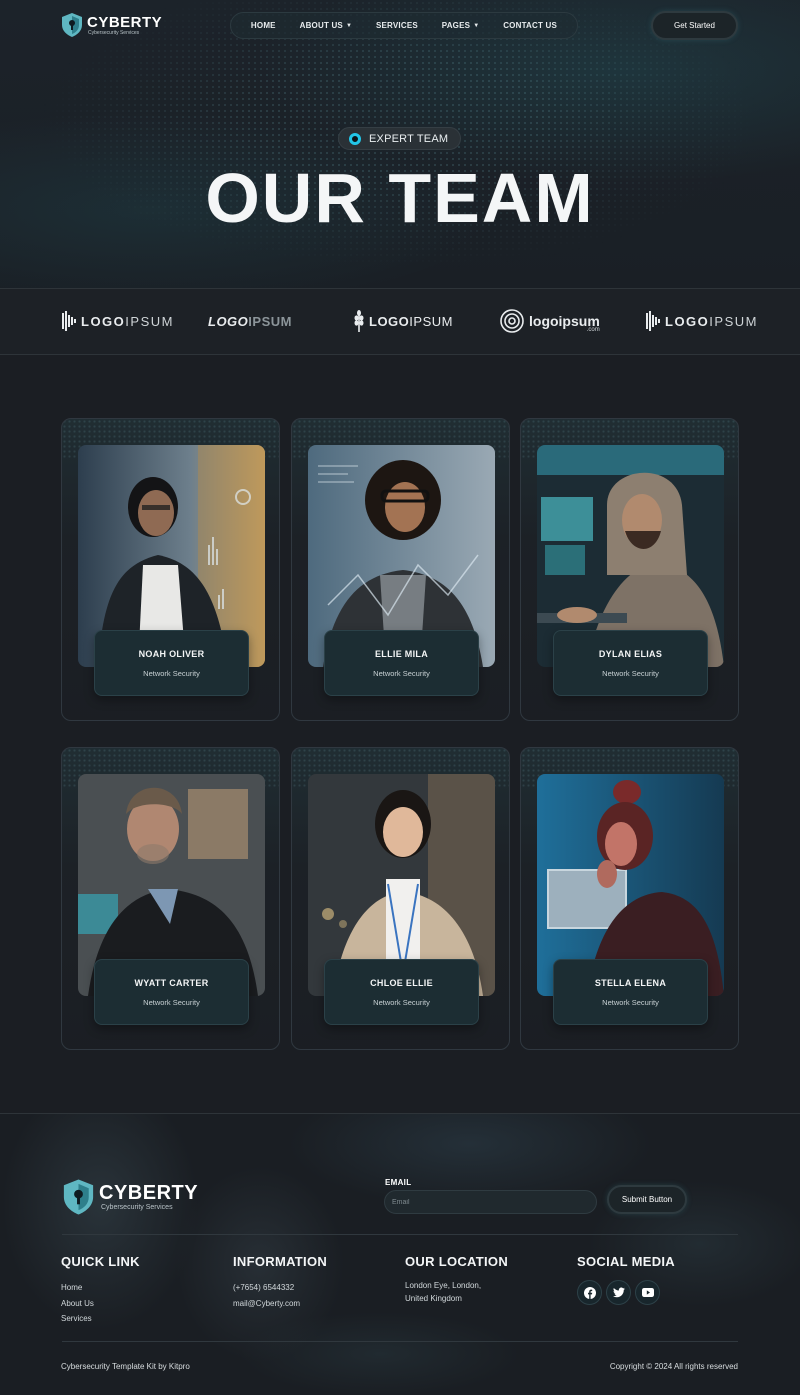 The width and height of the screenshot is (800, 1395). What do you see at coordinates (125, 1366) in the screenshot?
I see `credit-text: Cybersecurity Template Kit by Kitpro` at bounding box center [125, 1366].